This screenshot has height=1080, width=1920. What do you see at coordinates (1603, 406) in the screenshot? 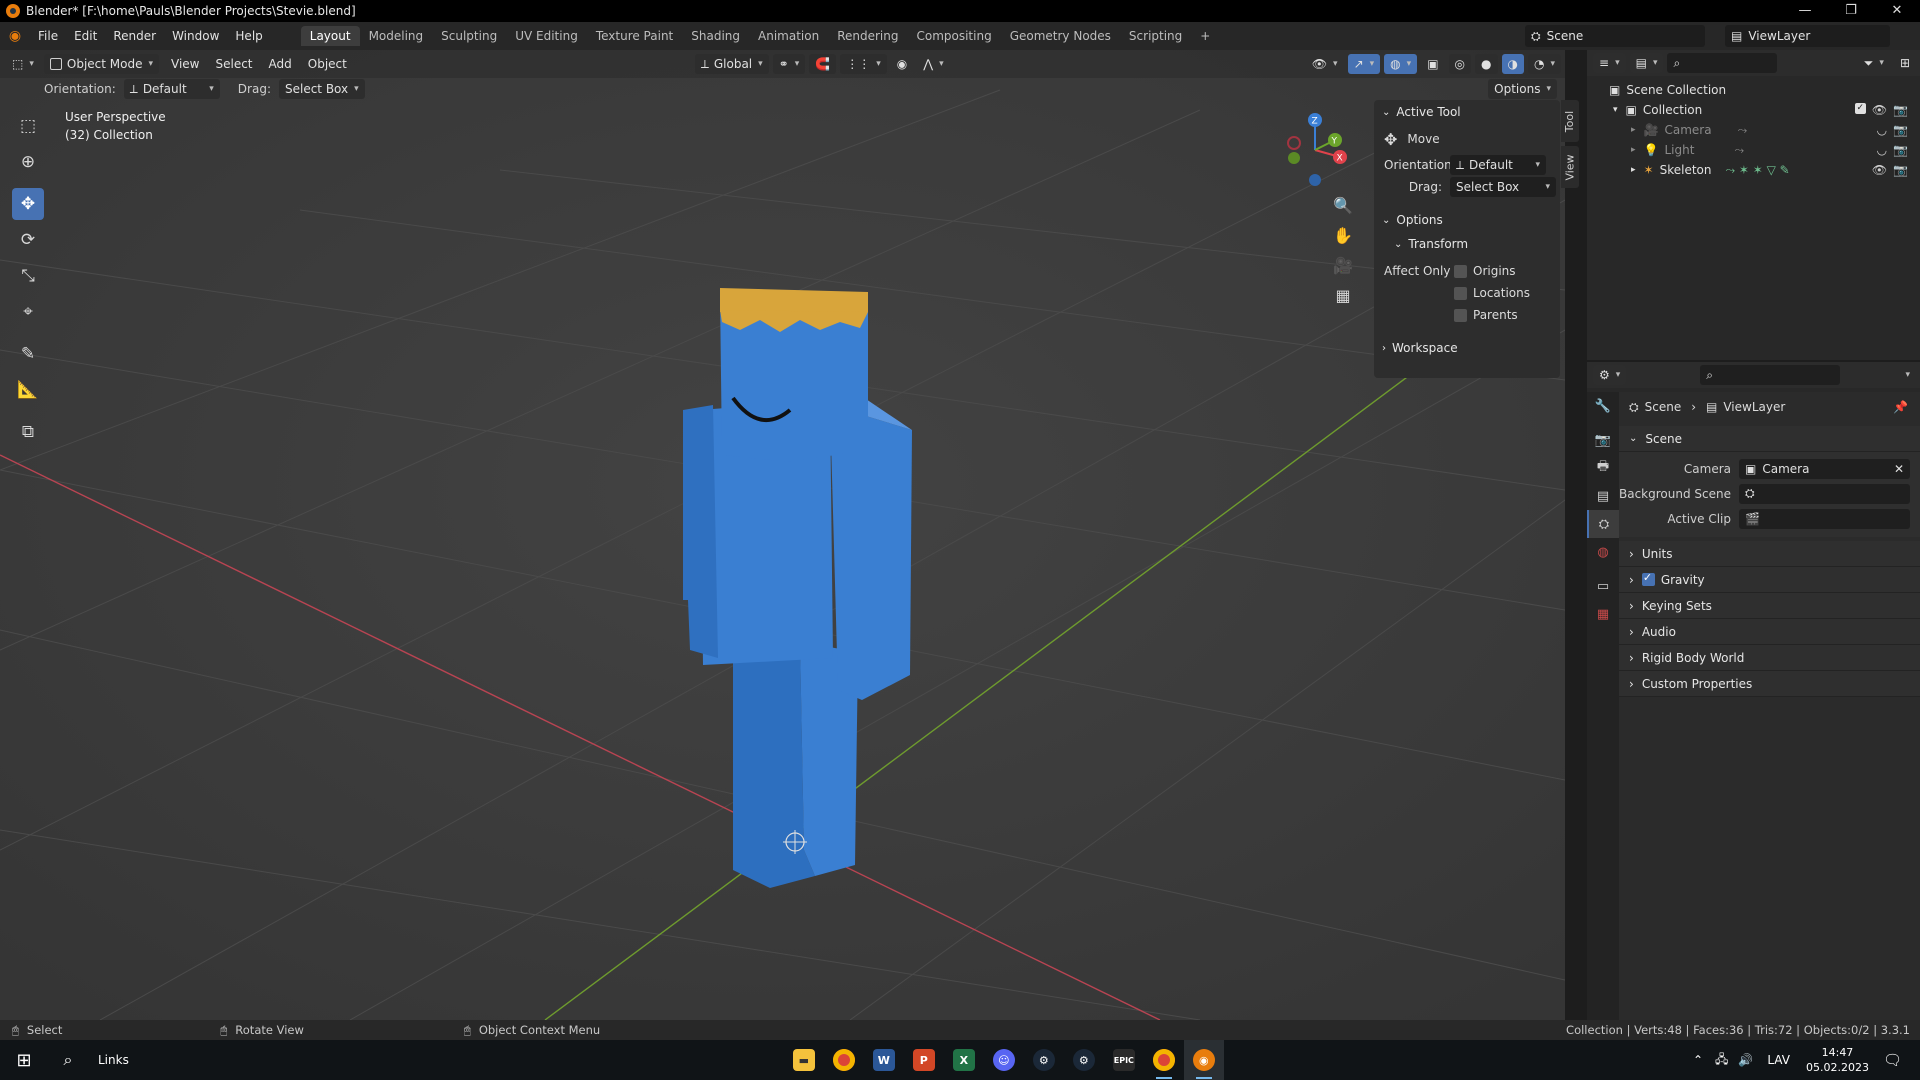
I see `tool-properties-tab-icon: 🔧` at bounding box center [1603, 406].